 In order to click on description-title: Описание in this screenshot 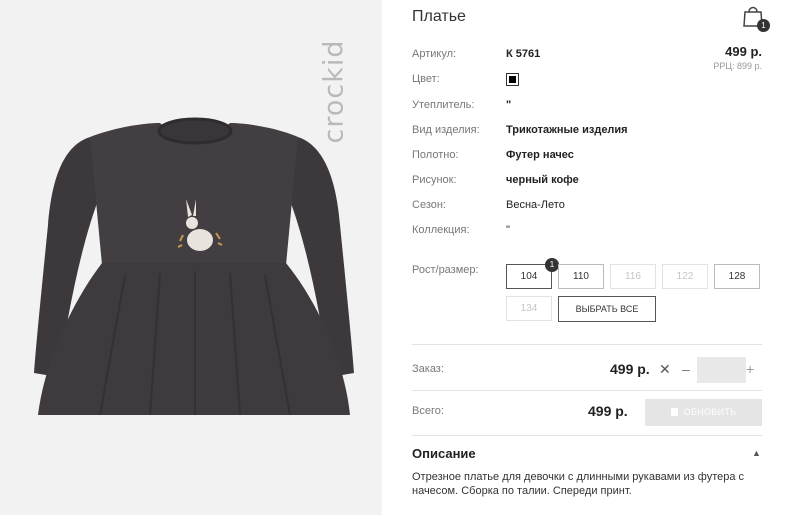, I will do `click(444, 453)`.